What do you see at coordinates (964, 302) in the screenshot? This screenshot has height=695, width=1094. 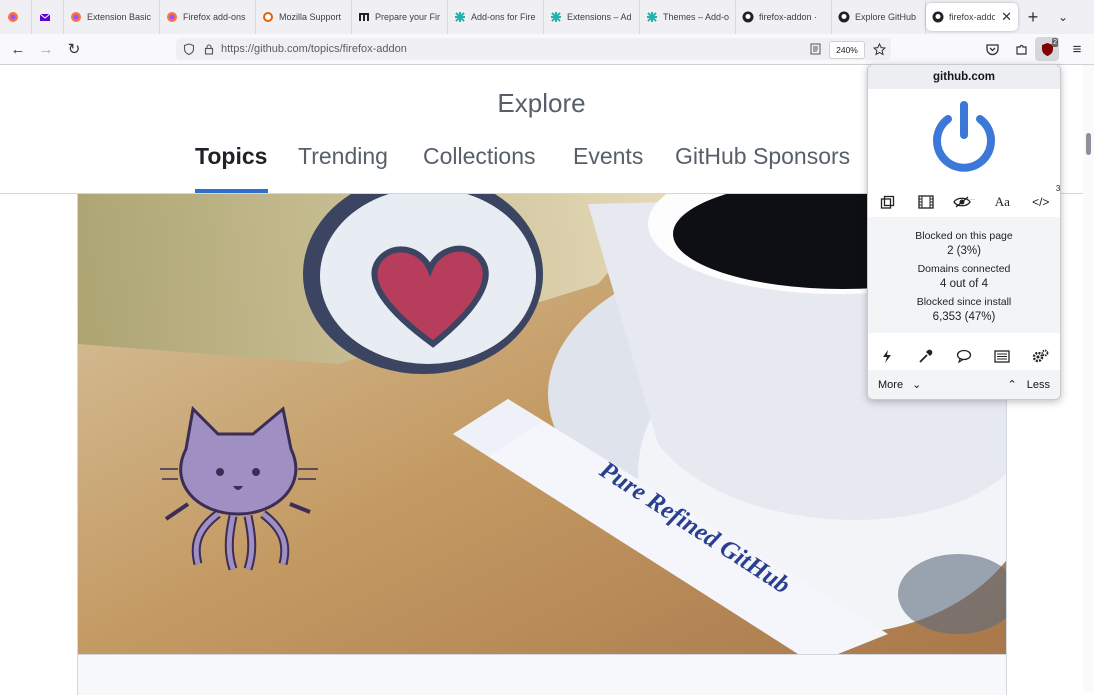 I see `stat-label: Blocked since install` at bounding box center [964, 302].